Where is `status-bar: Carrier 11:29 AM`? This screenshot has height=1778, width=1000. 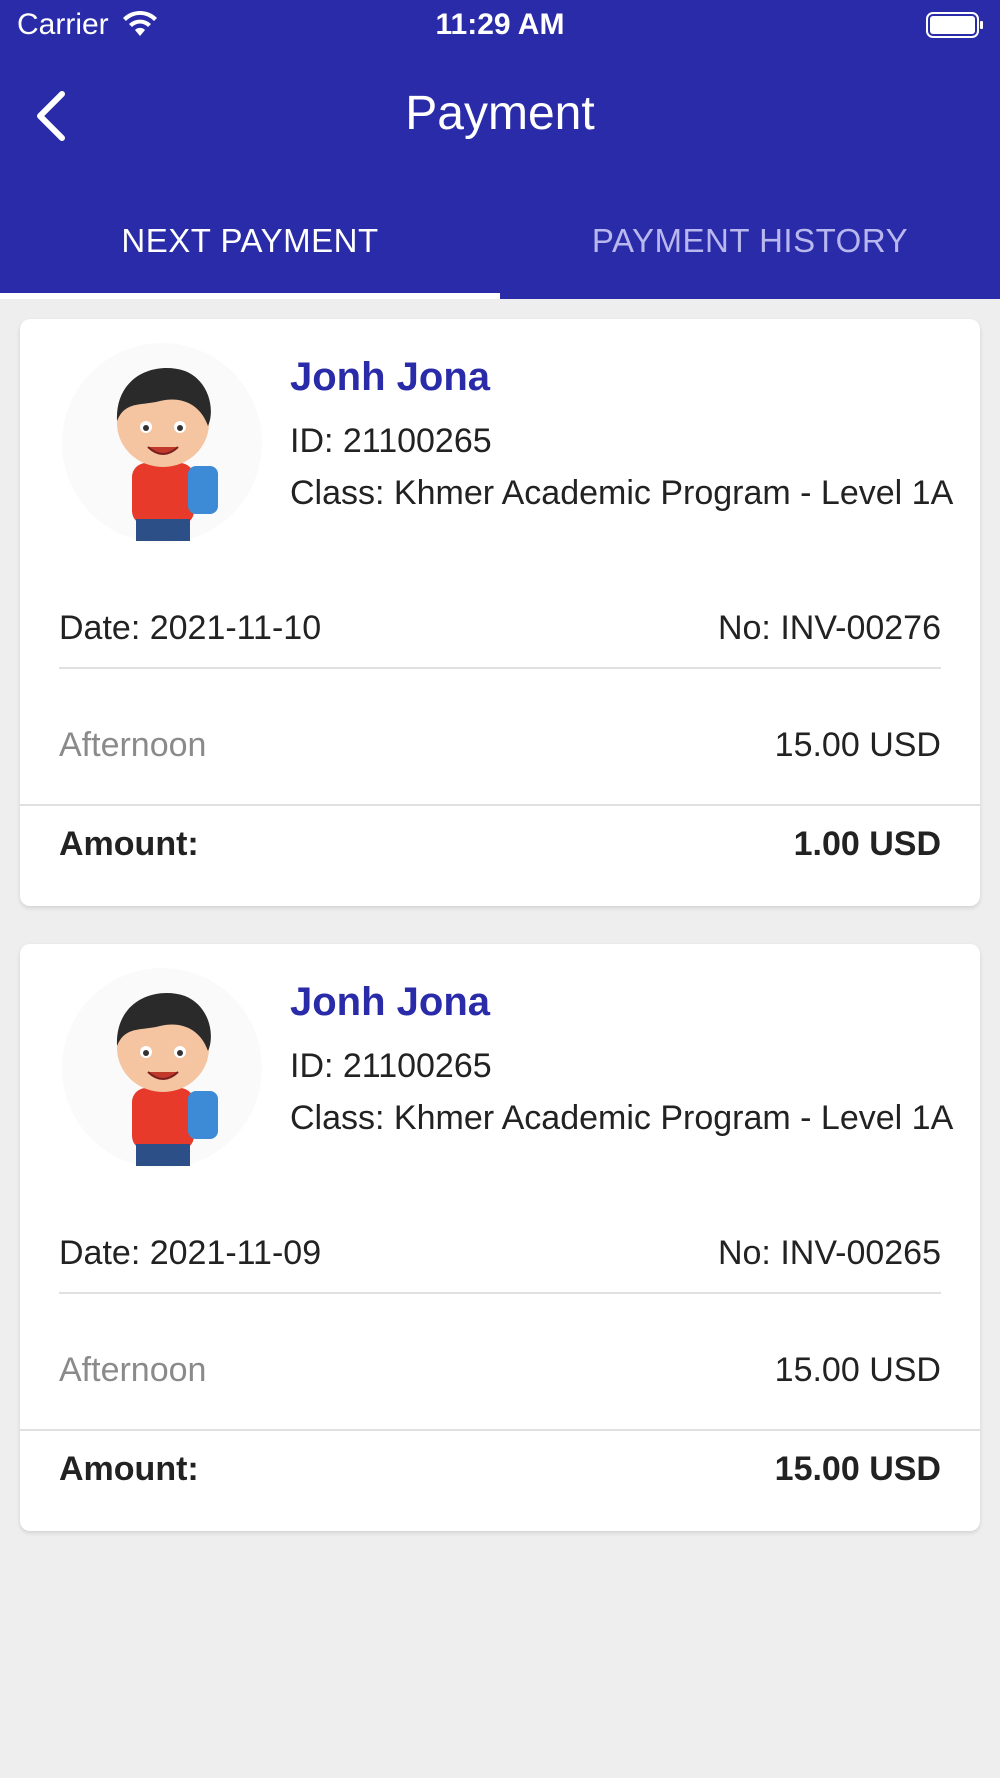 status-bar: Carrier 11:29 AM is located at coordinates (500, 26).